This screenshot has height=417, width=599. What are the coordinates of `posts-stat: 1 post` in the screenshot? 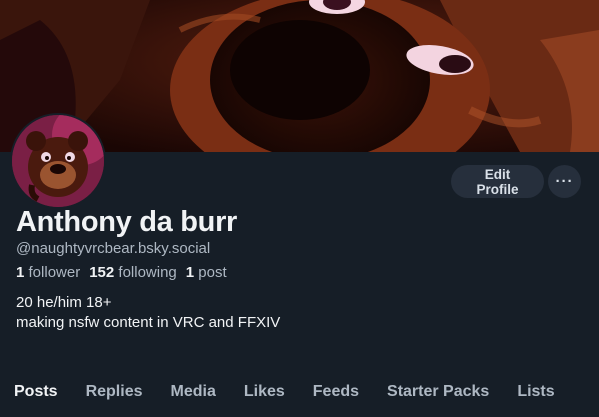 It's located at (206, 272).